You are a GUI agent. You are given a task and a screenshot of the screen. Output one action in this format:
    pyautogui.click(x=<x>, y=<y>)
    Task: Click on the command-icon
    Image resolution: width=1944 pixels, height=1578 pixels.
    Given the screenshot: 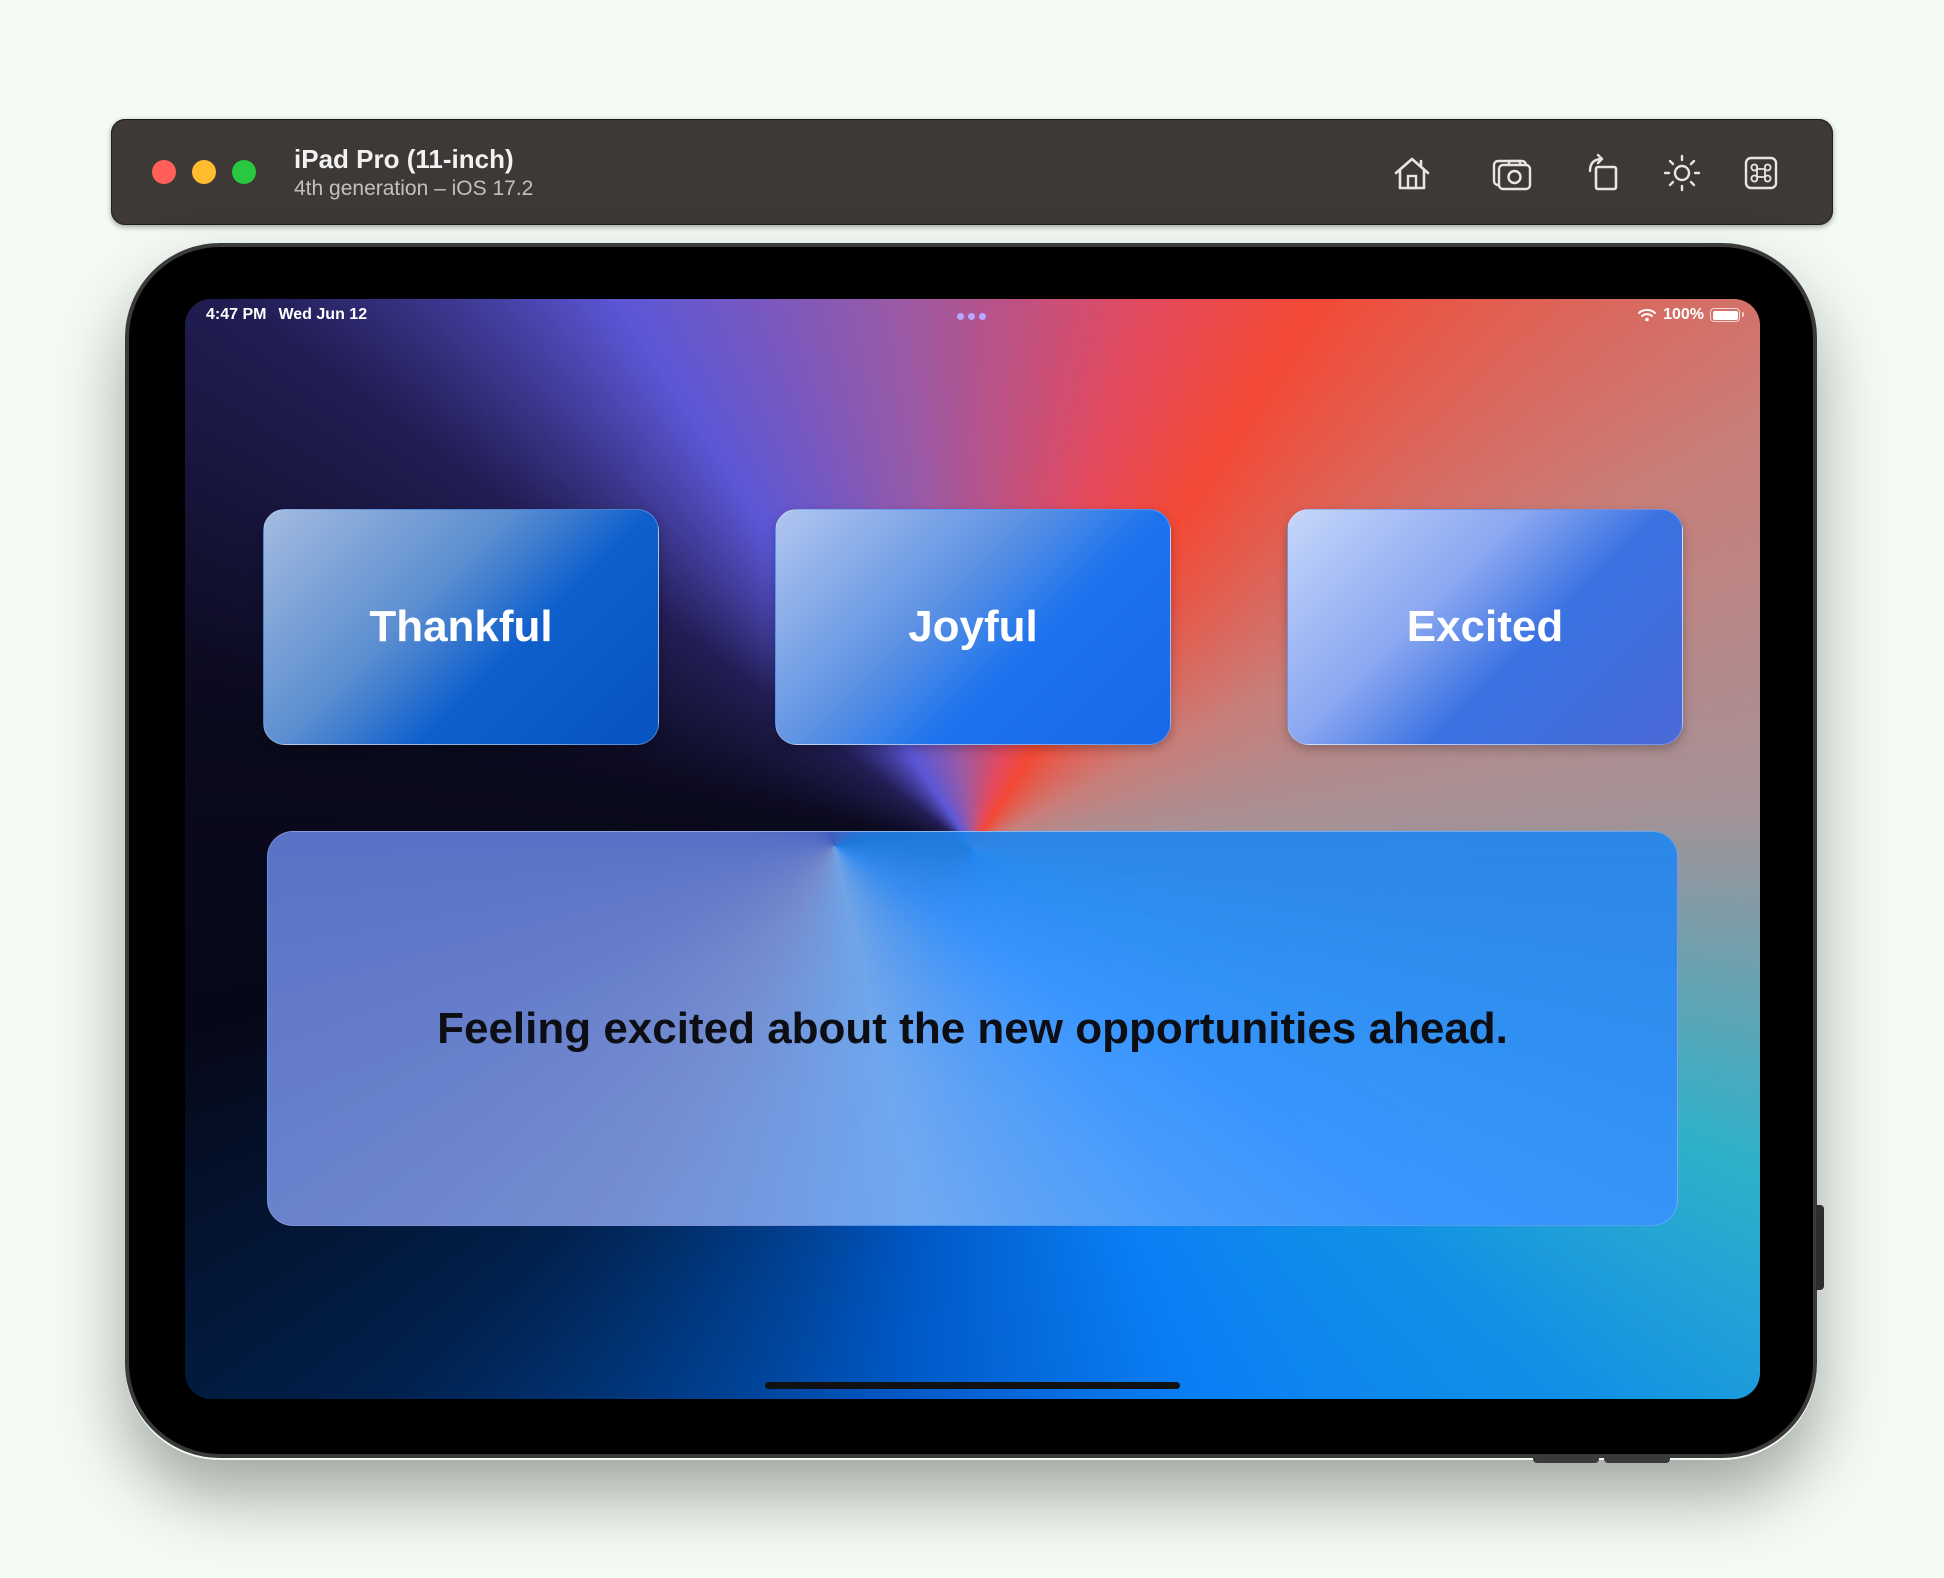 What is the action you would take?
    pyautogui.click(x=1761, y=173)
    